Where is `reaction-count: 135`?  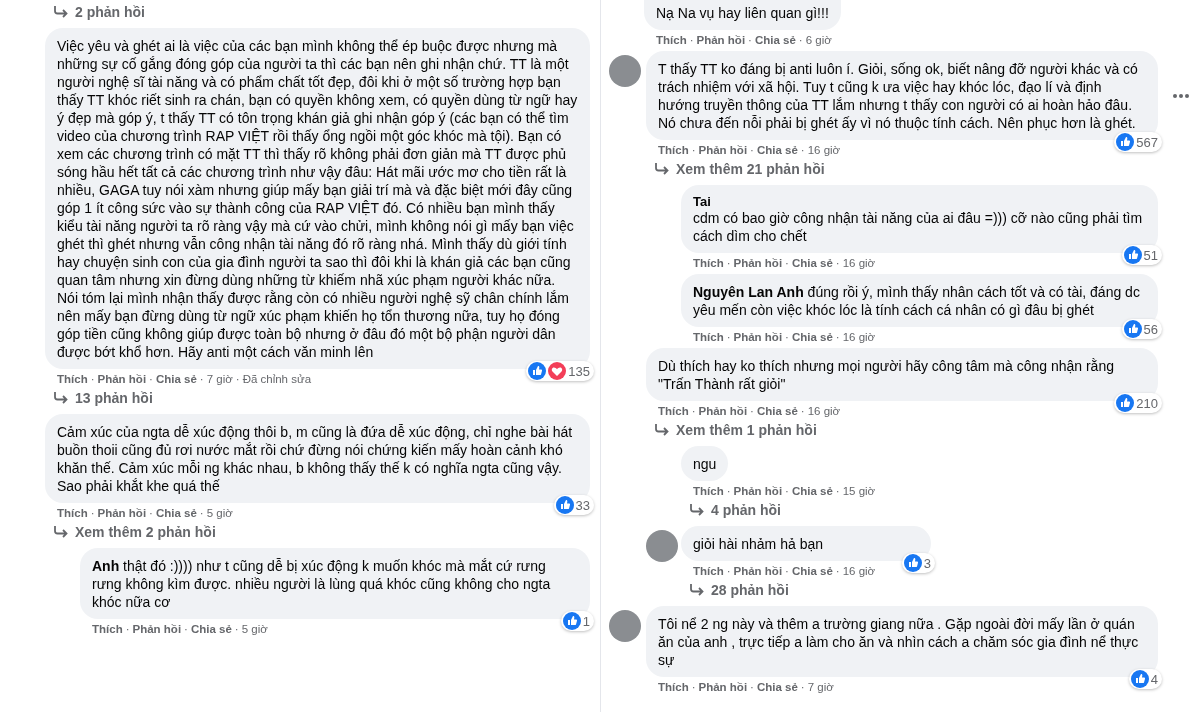
reaction-count: 135 is located at coordinates (579, 371).